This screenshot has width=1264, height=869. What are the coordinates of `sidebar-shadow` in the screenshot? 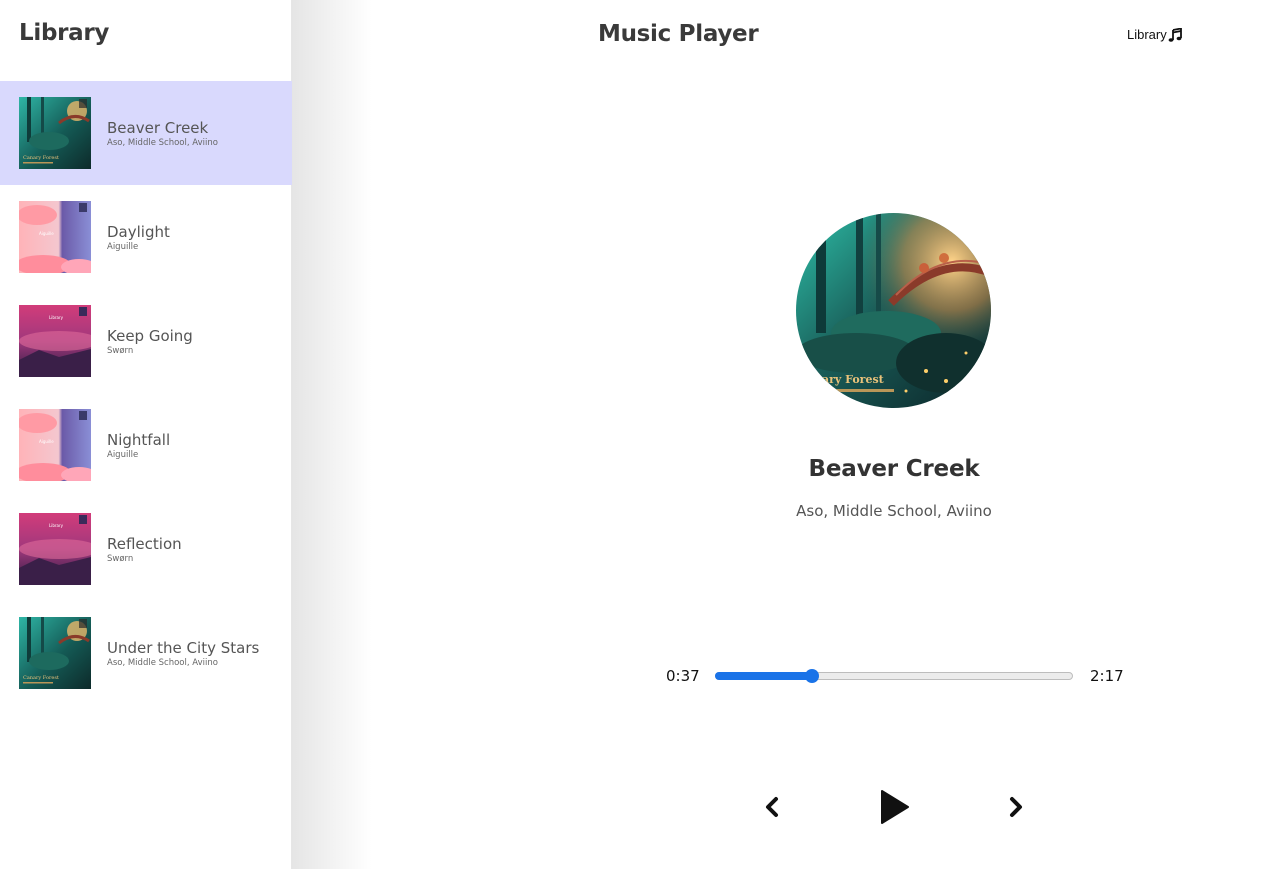 It's located at (332, 434).